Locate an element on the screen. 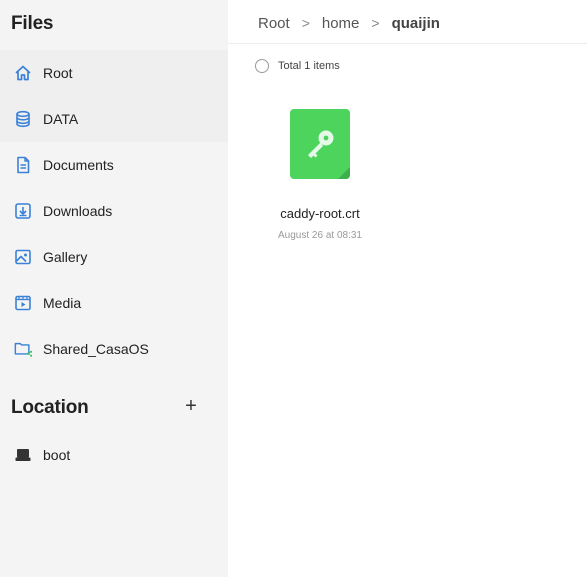 The width and height of the screenshot is (587, 577). breadcrumb-root: Root is located at coordinates (274, 23).